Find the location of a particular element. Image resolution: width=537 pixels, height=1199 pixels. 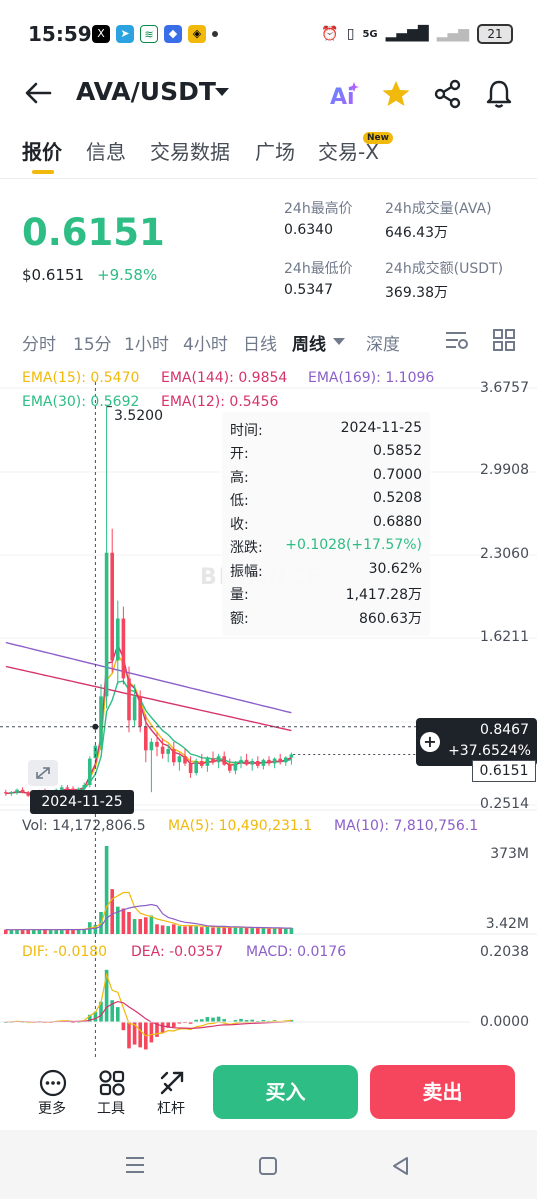

sell-button: 卖出 is located at coordinates (442, 1092).